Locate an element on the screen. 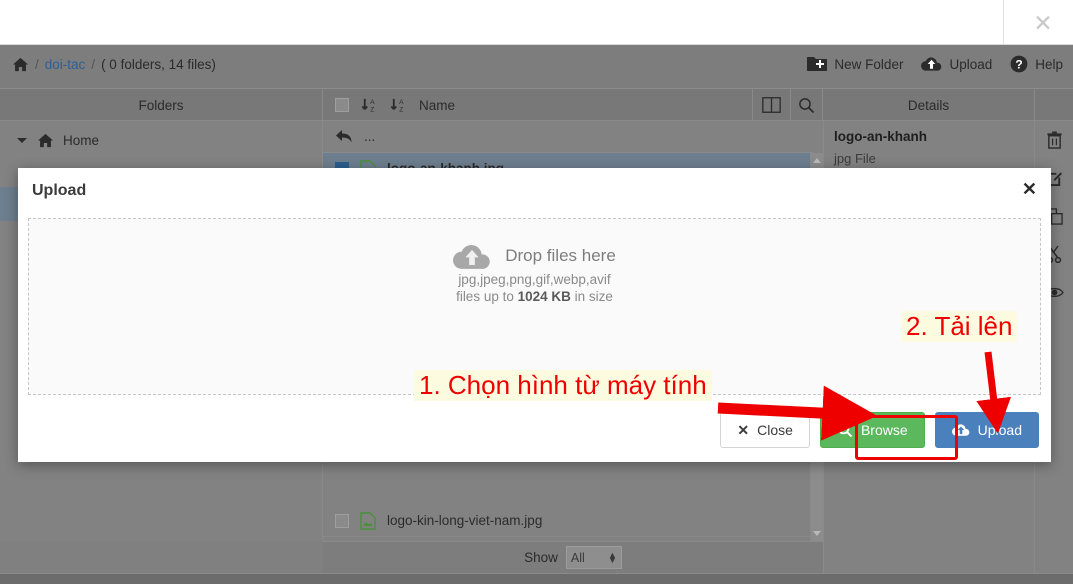 This screenshot has width=1073, height=584. column-name: A Z A Z Name is located at coordinates (538, 105).